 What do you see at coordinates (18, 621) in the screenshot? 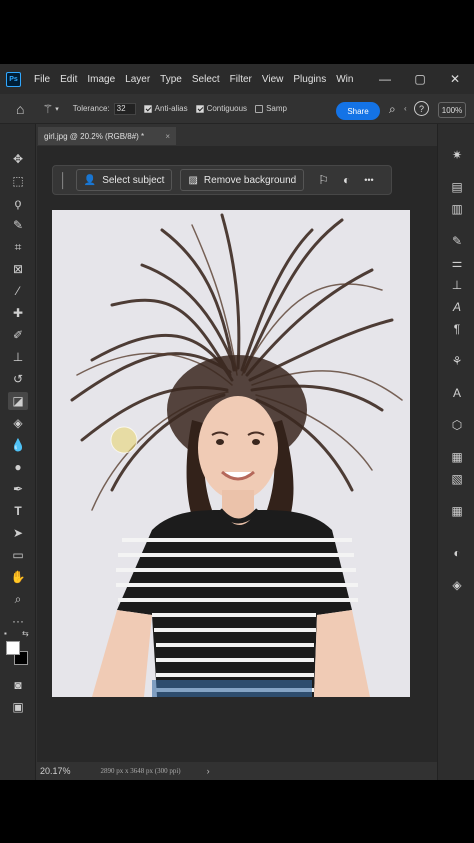
I see `more-tools-icon: ···` at bounding box center [18, 621].